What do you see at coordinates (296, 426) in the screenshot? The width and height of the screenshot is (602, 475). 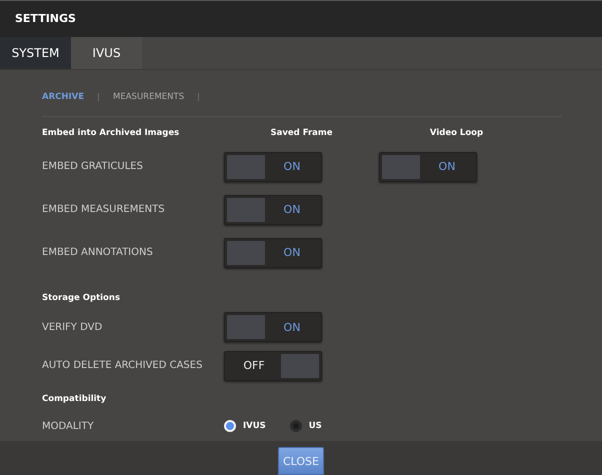 I see `radio-button` at bounding box center [296, 426].